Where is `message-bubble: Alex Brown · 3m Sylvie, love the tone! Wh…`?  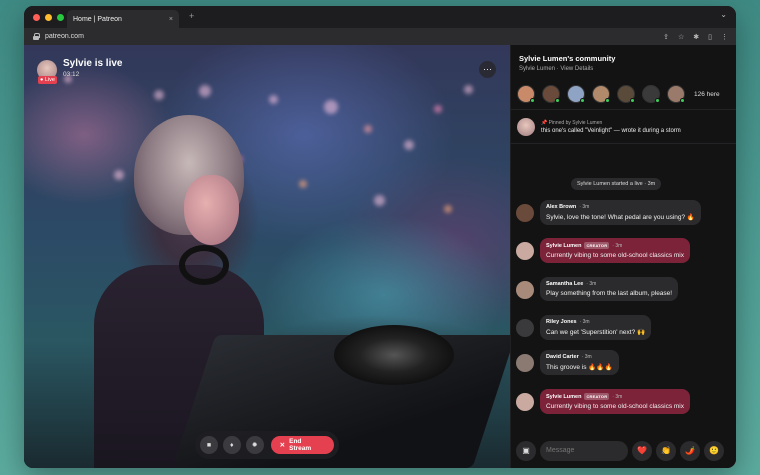 message-bubble: Alex Brown · 3m Sylvie, love the tone! Wh… is located at coordinates (621, 212).